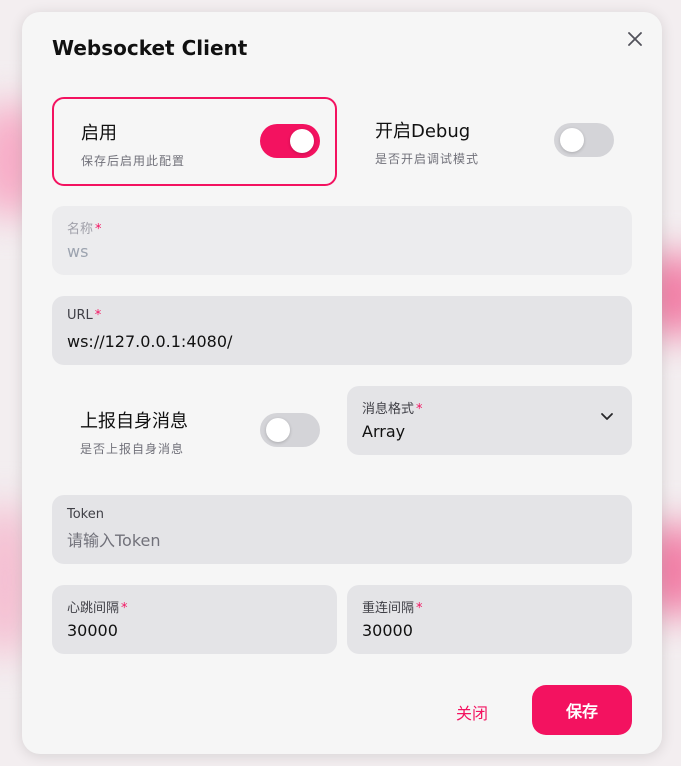 The image size is (681, 766). I want to click on report-self-label: 上报自身消息, so click(134, 421).